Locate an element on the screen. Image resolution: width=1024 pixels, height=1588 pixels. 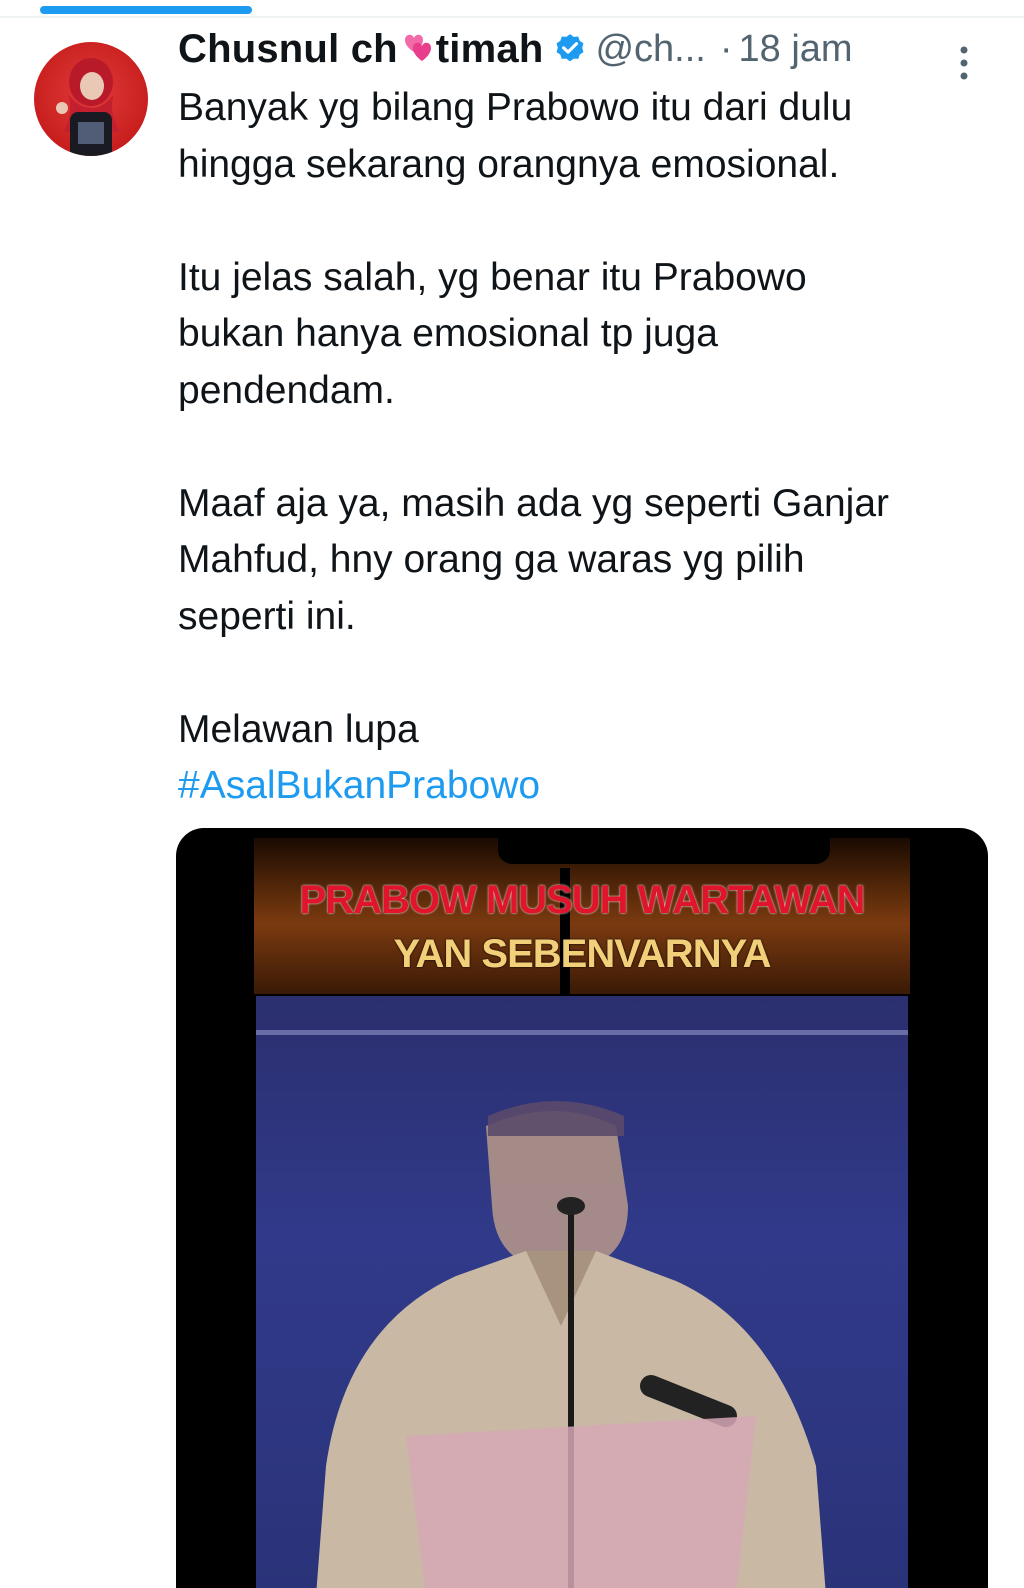
tweet-line: pendendam. is located at coordinates (286, 390).